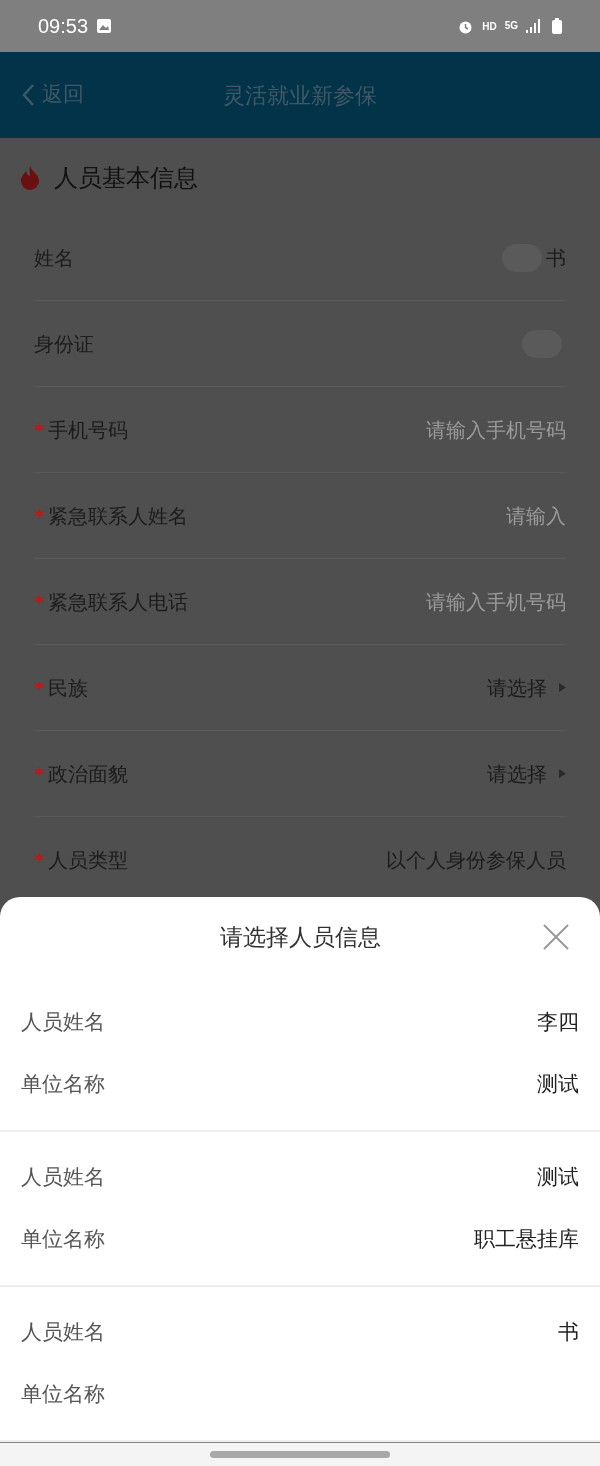 Image resolution: width=600 pixels, height=1466 pixels. What do you see at coordinates (300, 1209) in the screenshot?
I see `person-record: 人员姓名 测试 单位名称 职工悬挂库` at bounding box center [300, 1209].